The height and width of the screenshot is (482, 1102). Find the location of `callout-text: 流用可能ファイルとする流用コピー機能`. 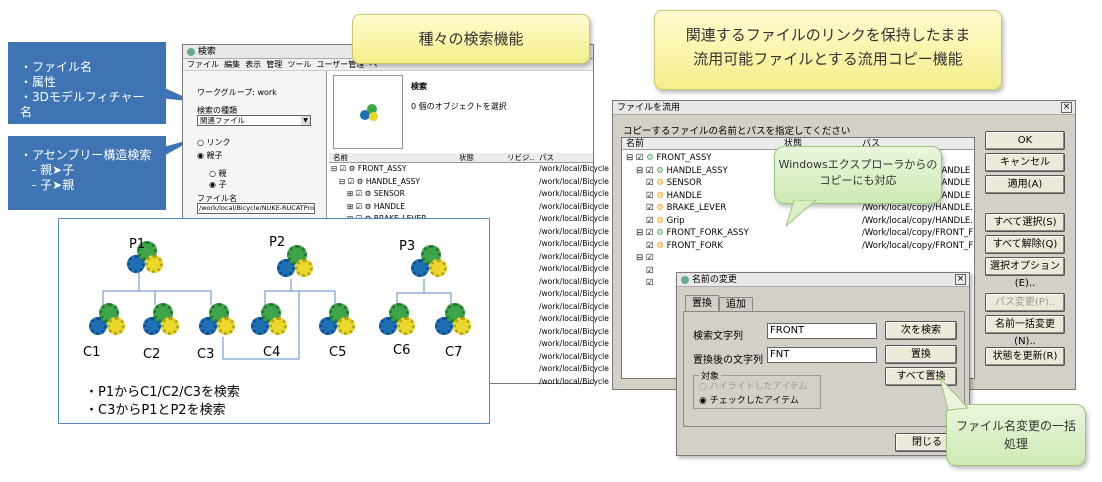

callout-text: 流用可能ファイルとする流用コピー機能 is located at coordinates (828, 59).